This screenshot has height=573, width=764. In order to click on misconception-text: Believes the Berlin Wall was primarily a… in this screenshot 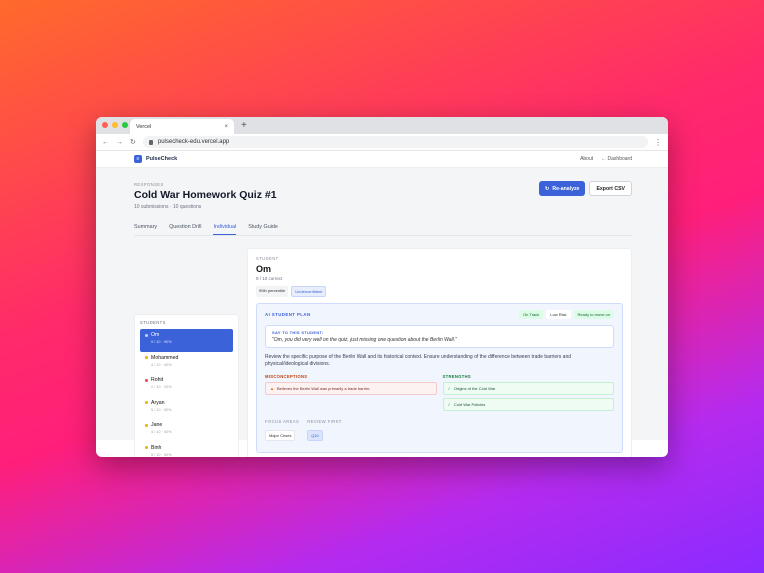, I will do `click(323, 388)`.